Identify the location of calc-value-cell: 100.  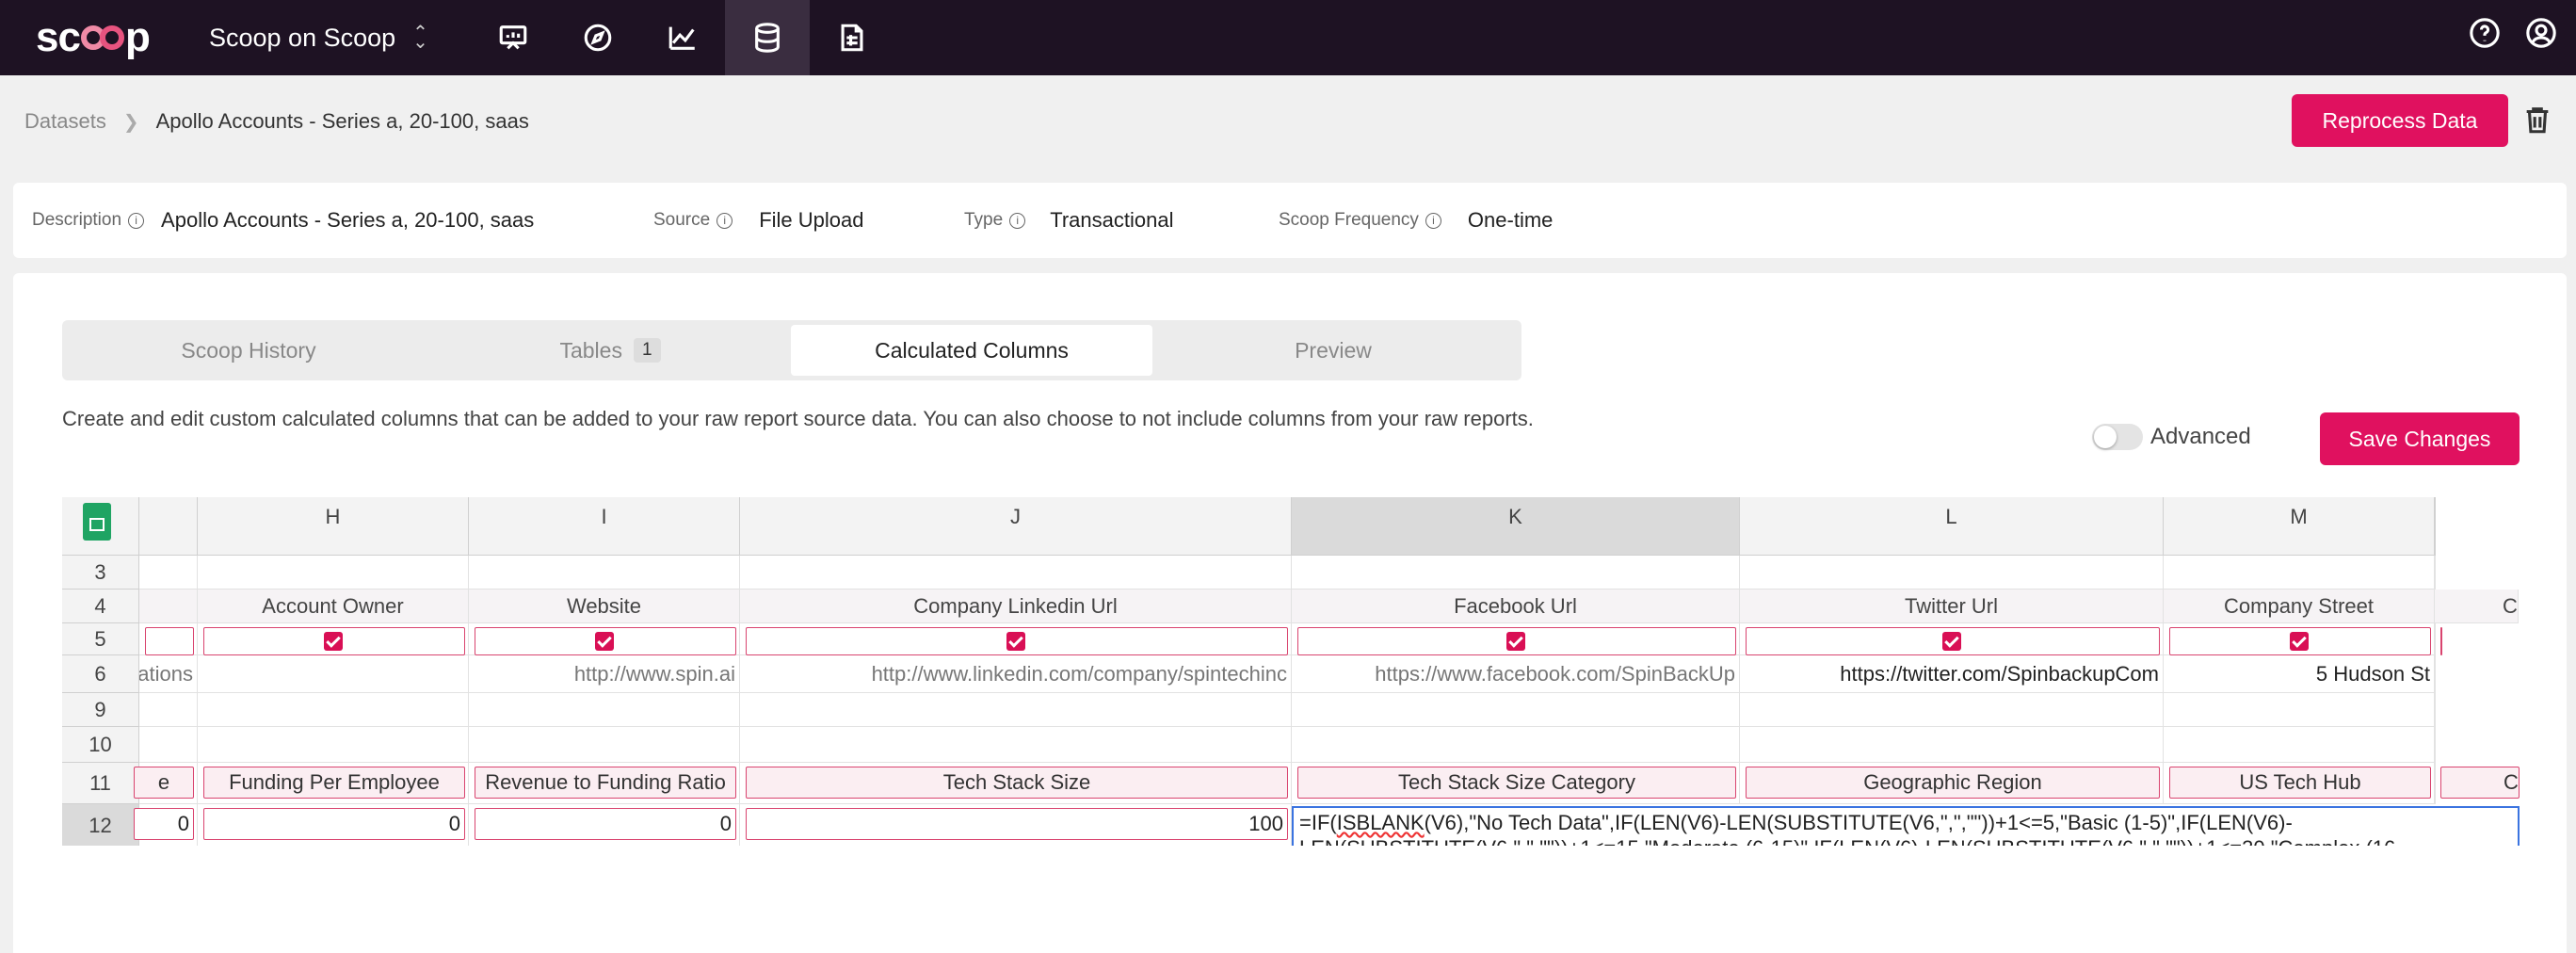
(1017, 824).